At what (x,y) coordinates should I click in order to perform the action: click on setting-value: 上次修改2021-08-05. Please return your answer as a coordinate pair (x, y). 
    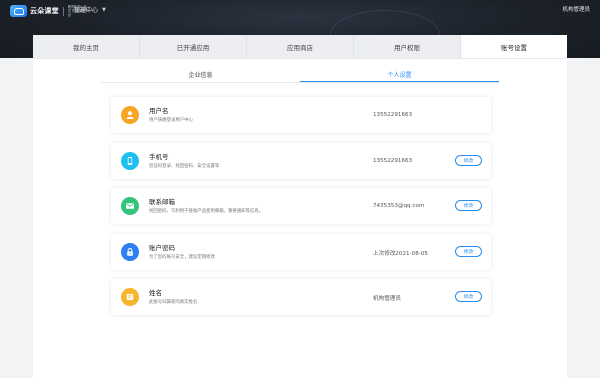
    Looking at the image, I should click on (400, 253).